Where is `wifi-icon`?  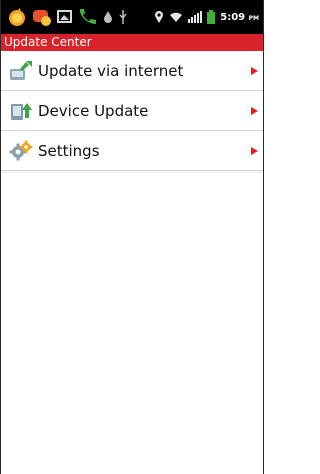 wifi-icon is located at coordinates (176, 17).